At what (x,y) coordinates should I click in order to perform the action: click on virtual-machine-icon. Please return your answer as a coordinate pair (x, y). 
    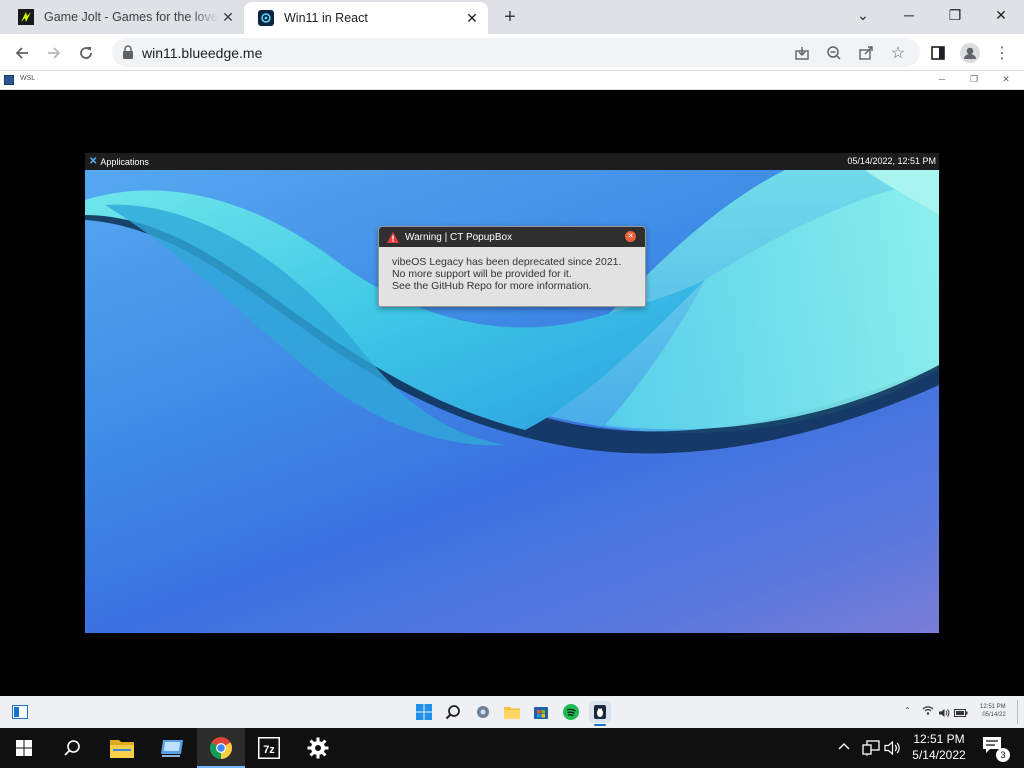
    Looking at the image, I should click on (172, 748).